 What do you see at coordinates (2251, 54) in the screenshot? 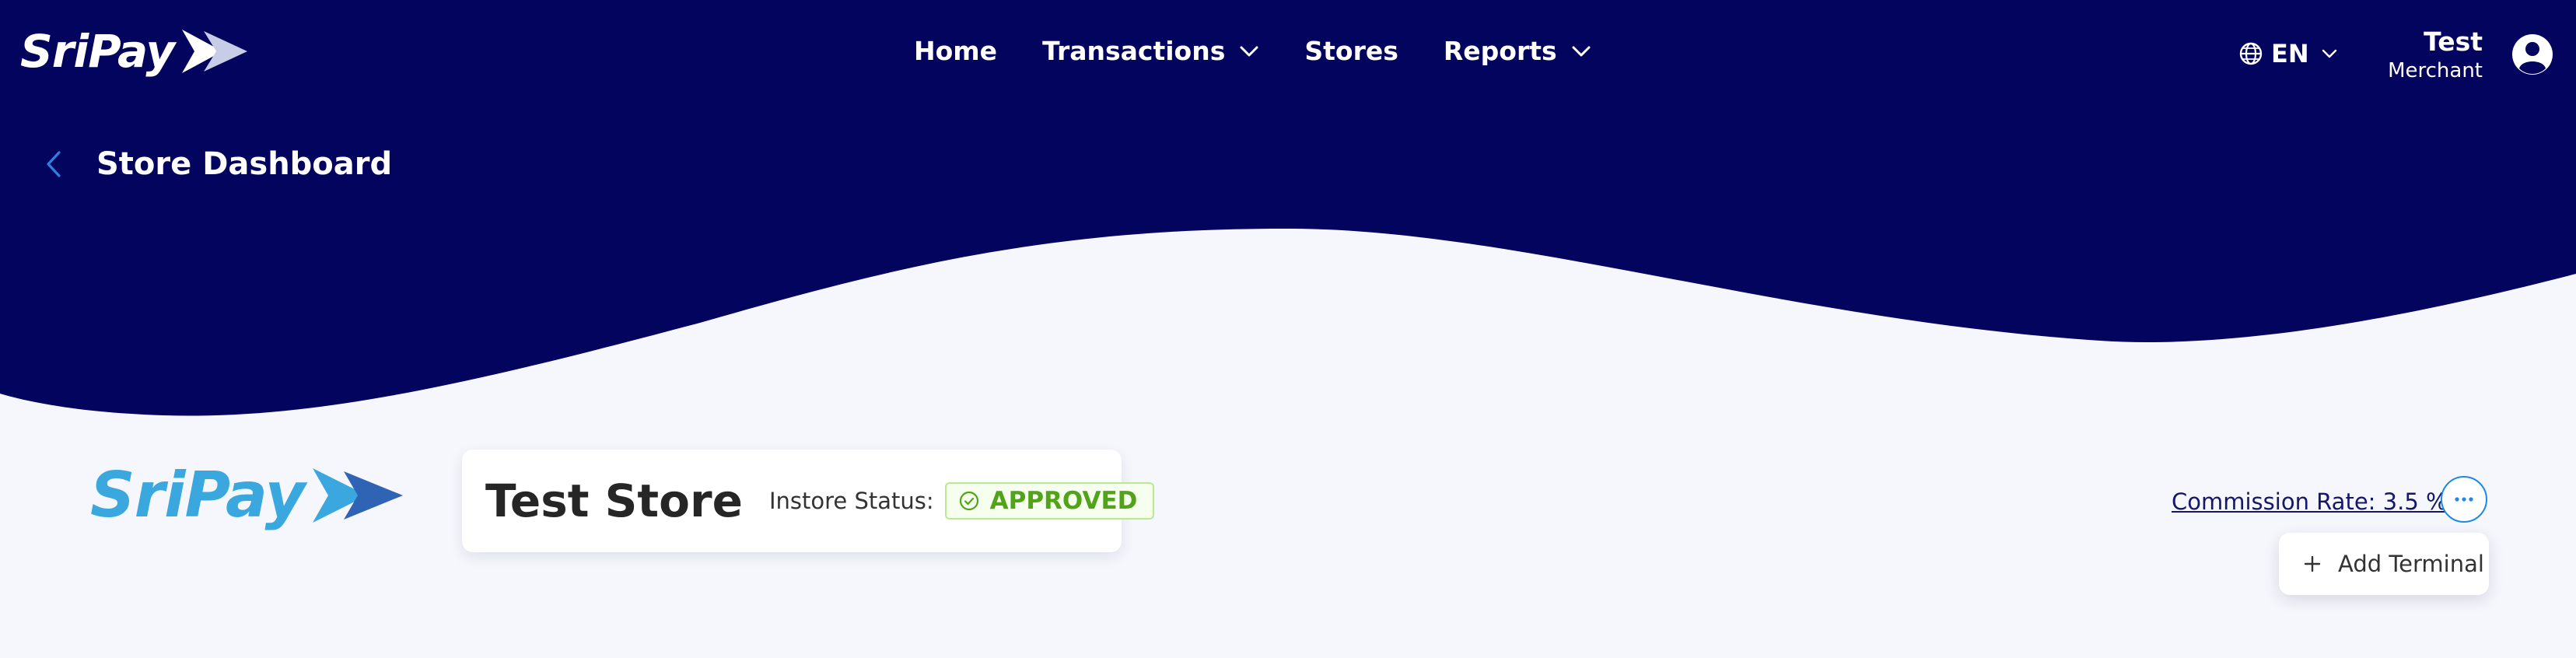
I see `globe-icon` at bounding box center [2251, 54].